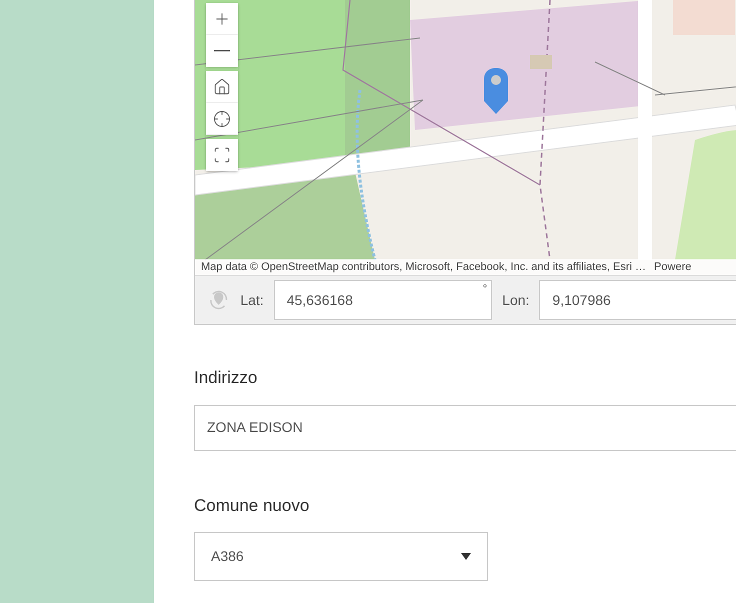 This screenshot has width=736, height=603. Describe the element at coordinates (672, 267) in the screenshot. I see `powered-by-text: Powere` at that location.